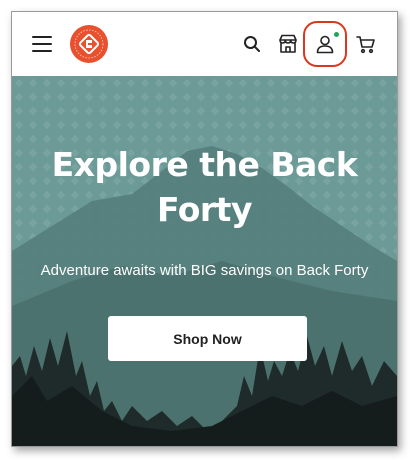  I want to click on store-icon, so click(288, 44).